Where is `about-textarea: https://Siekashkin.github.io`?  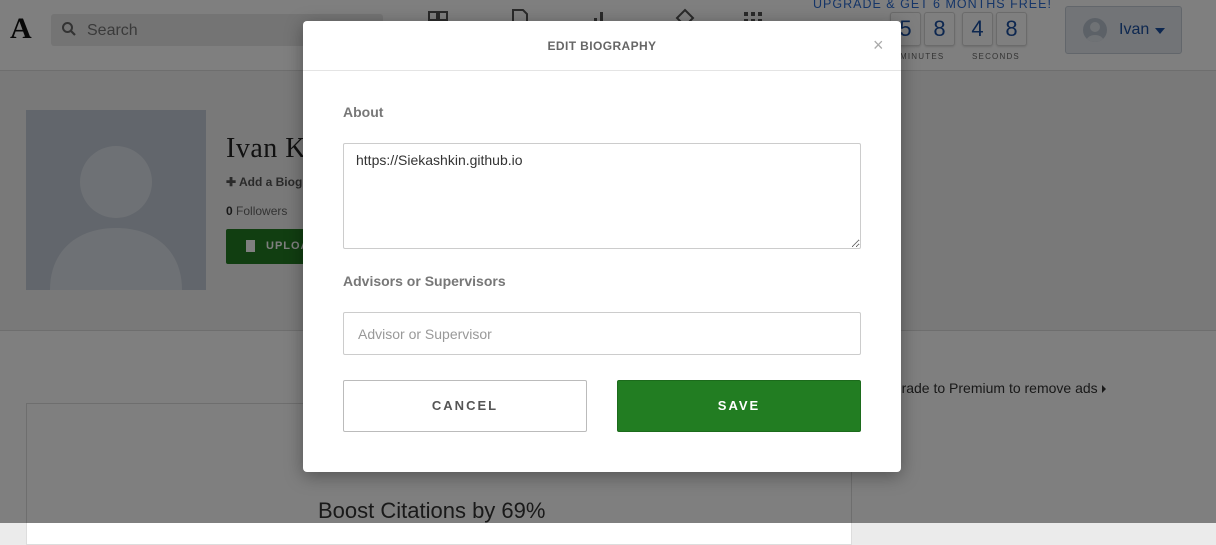
about-textarea: https://Siekashkin.github.io is located at coordinates (602, 196).